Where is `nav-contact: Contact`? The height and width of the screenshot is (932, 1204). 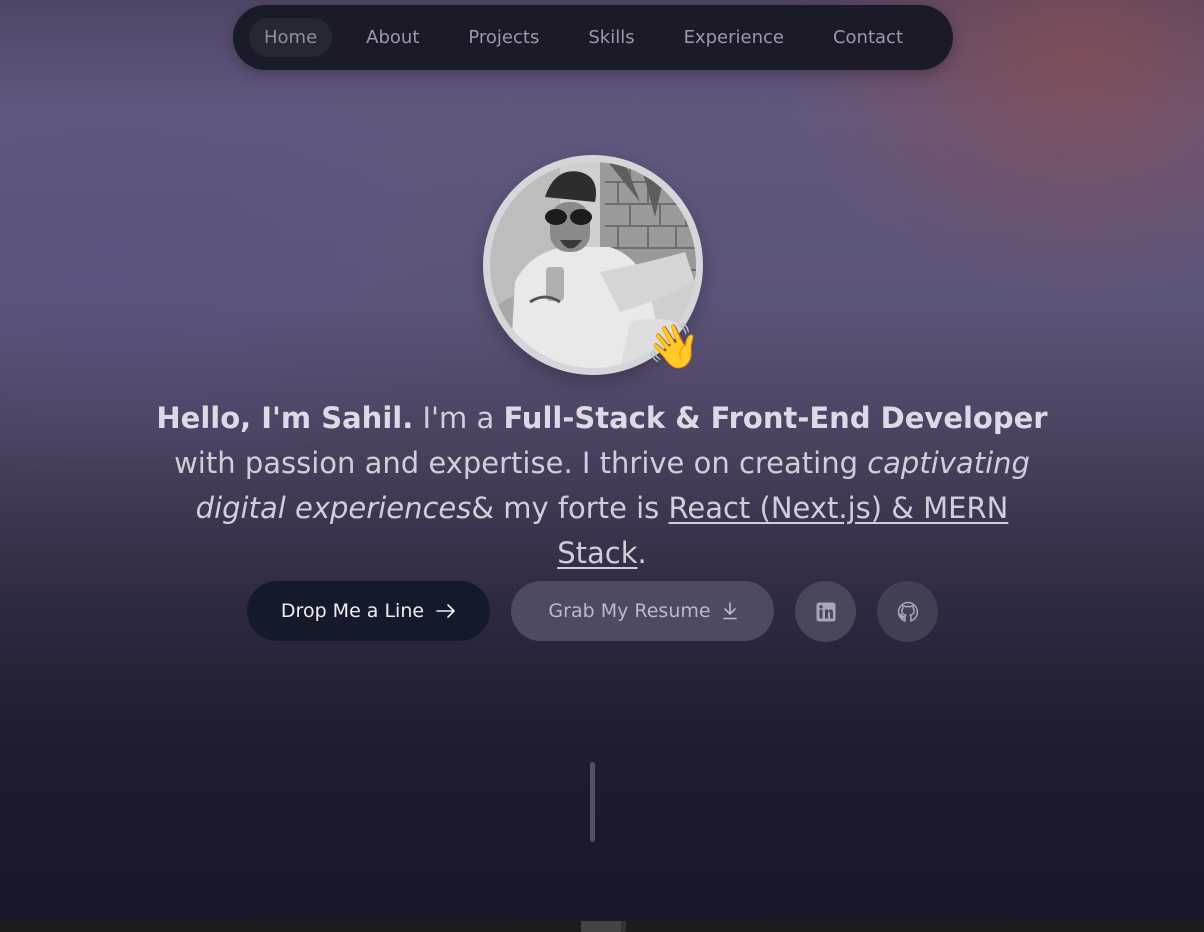
nav-contact: Contact is located at coordinates (868, 37).